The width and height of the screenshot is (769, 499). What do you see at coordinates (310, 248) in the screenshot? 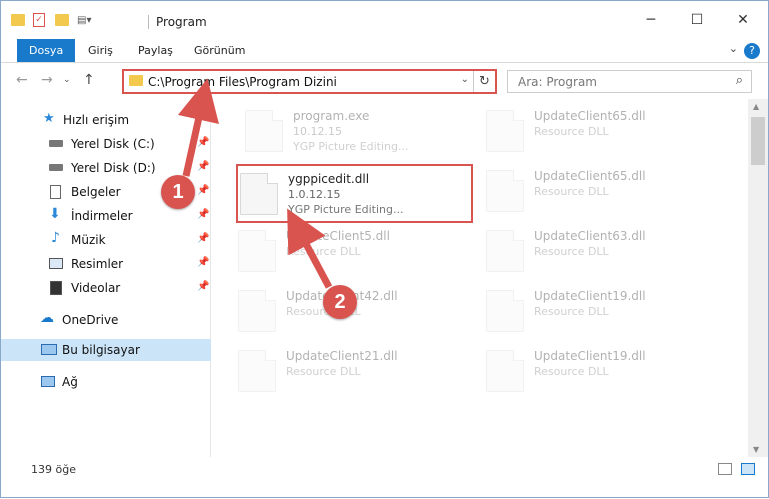
I see `arrow-to-file` at bounding box center [310, 248].